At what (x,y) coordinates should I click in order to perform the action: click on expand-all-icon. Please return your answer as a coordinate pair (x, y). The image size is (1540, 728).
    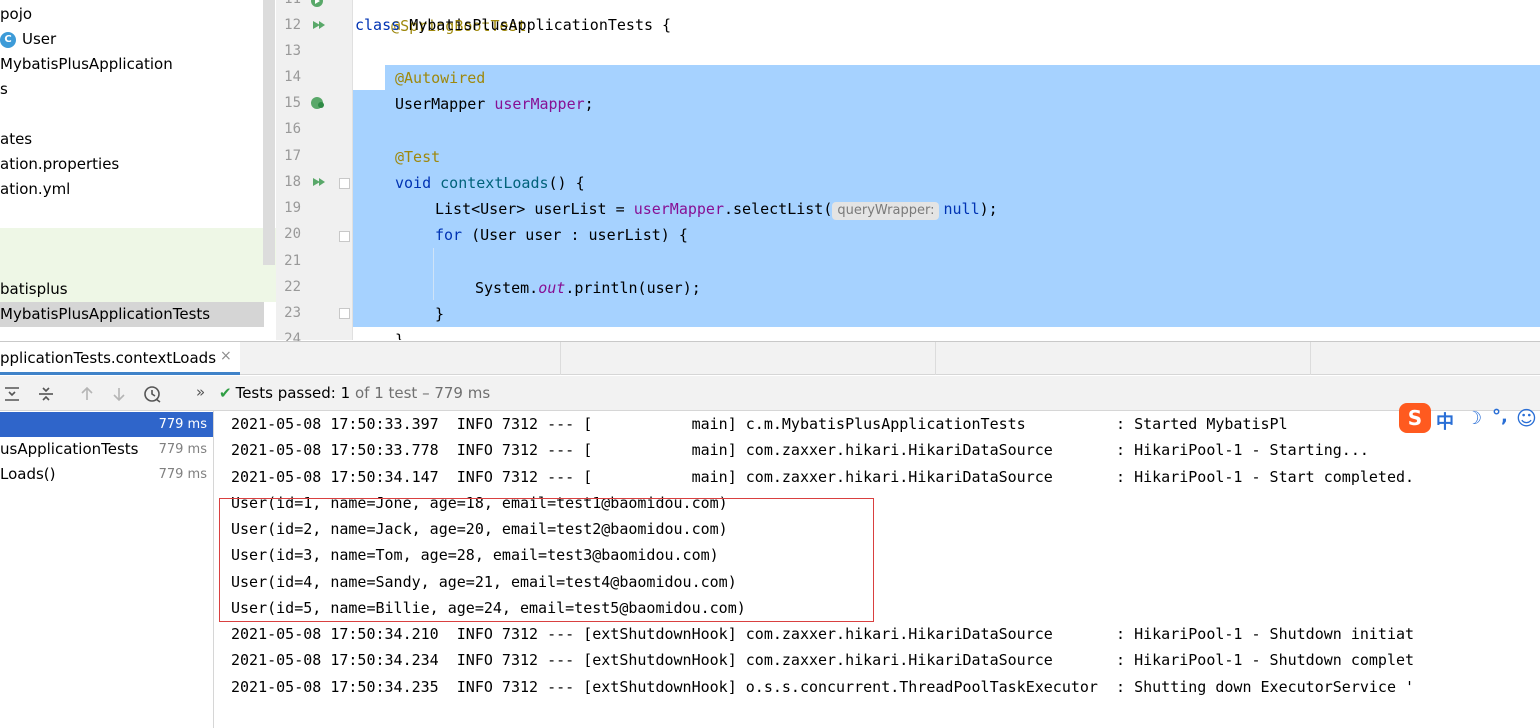
    Looking at the image, I should click on (12, 394).